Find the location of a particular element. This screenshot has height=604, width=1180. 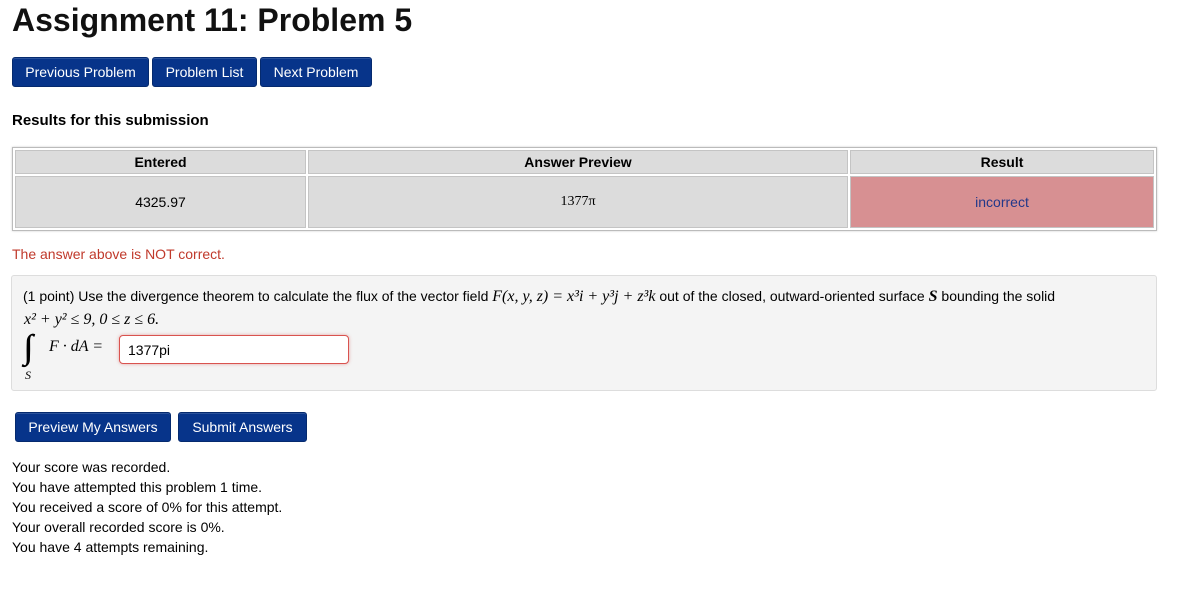

score-line: You have 4 attempts remaining. is located at coordinates (110, 547).